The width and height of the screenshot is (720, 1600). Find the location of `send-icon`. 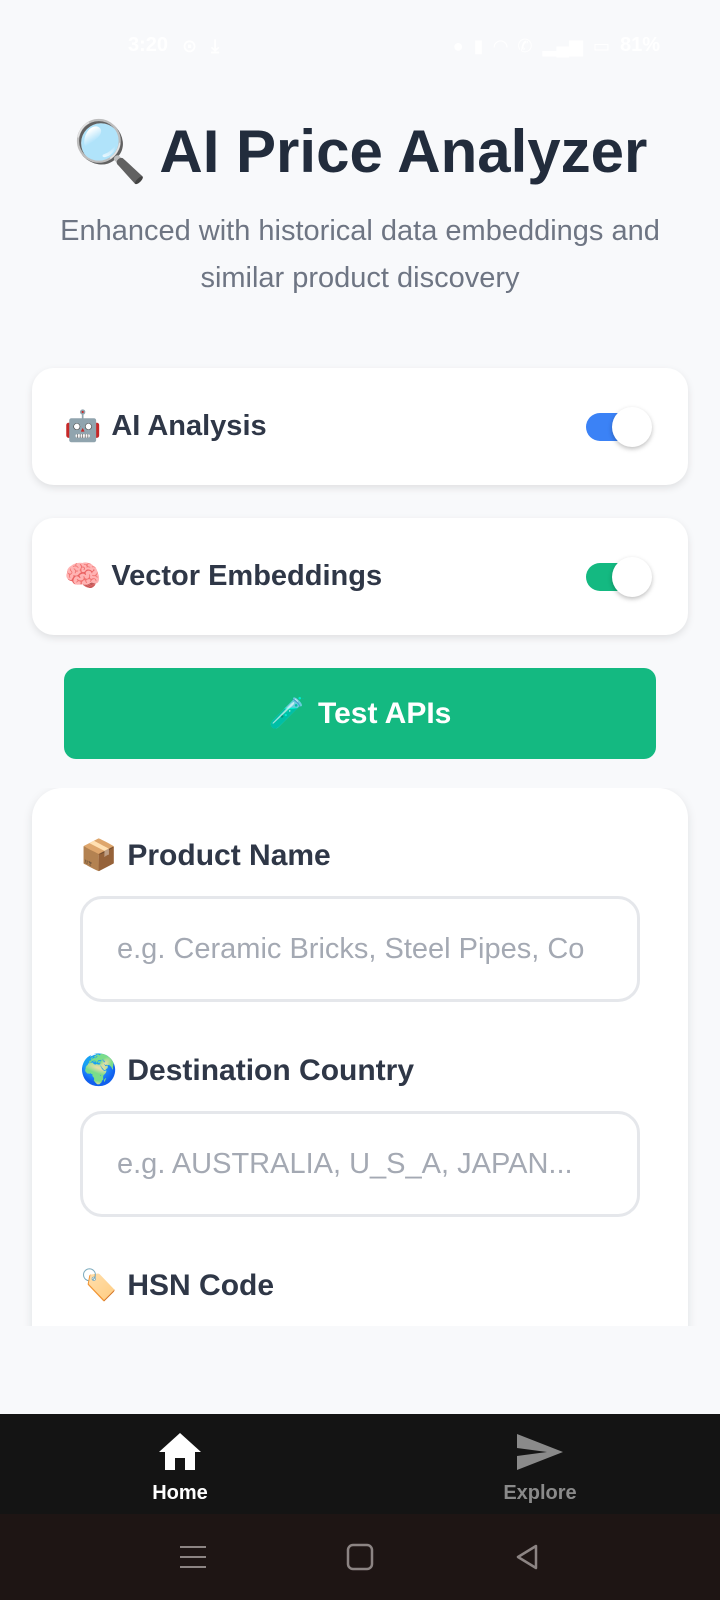

send-icon is located at coordinates (540, 1452).